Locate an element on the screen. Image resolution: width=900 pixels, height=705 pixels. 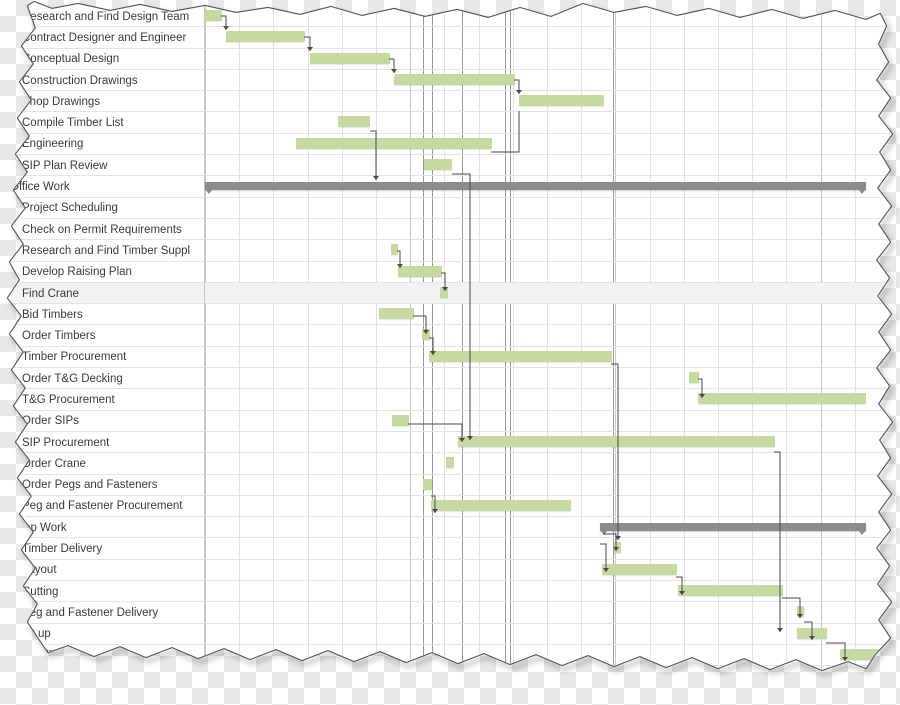
gantt-row: Shop Drawings is located at coordinates (450, 101).